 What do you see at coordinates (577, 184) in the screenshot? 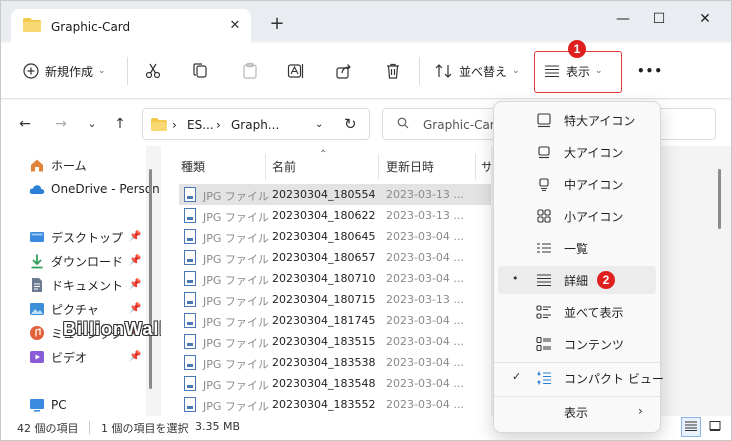
I see `menu-item-medium-icons: 中アイコン` at bounding box center [577, 184].